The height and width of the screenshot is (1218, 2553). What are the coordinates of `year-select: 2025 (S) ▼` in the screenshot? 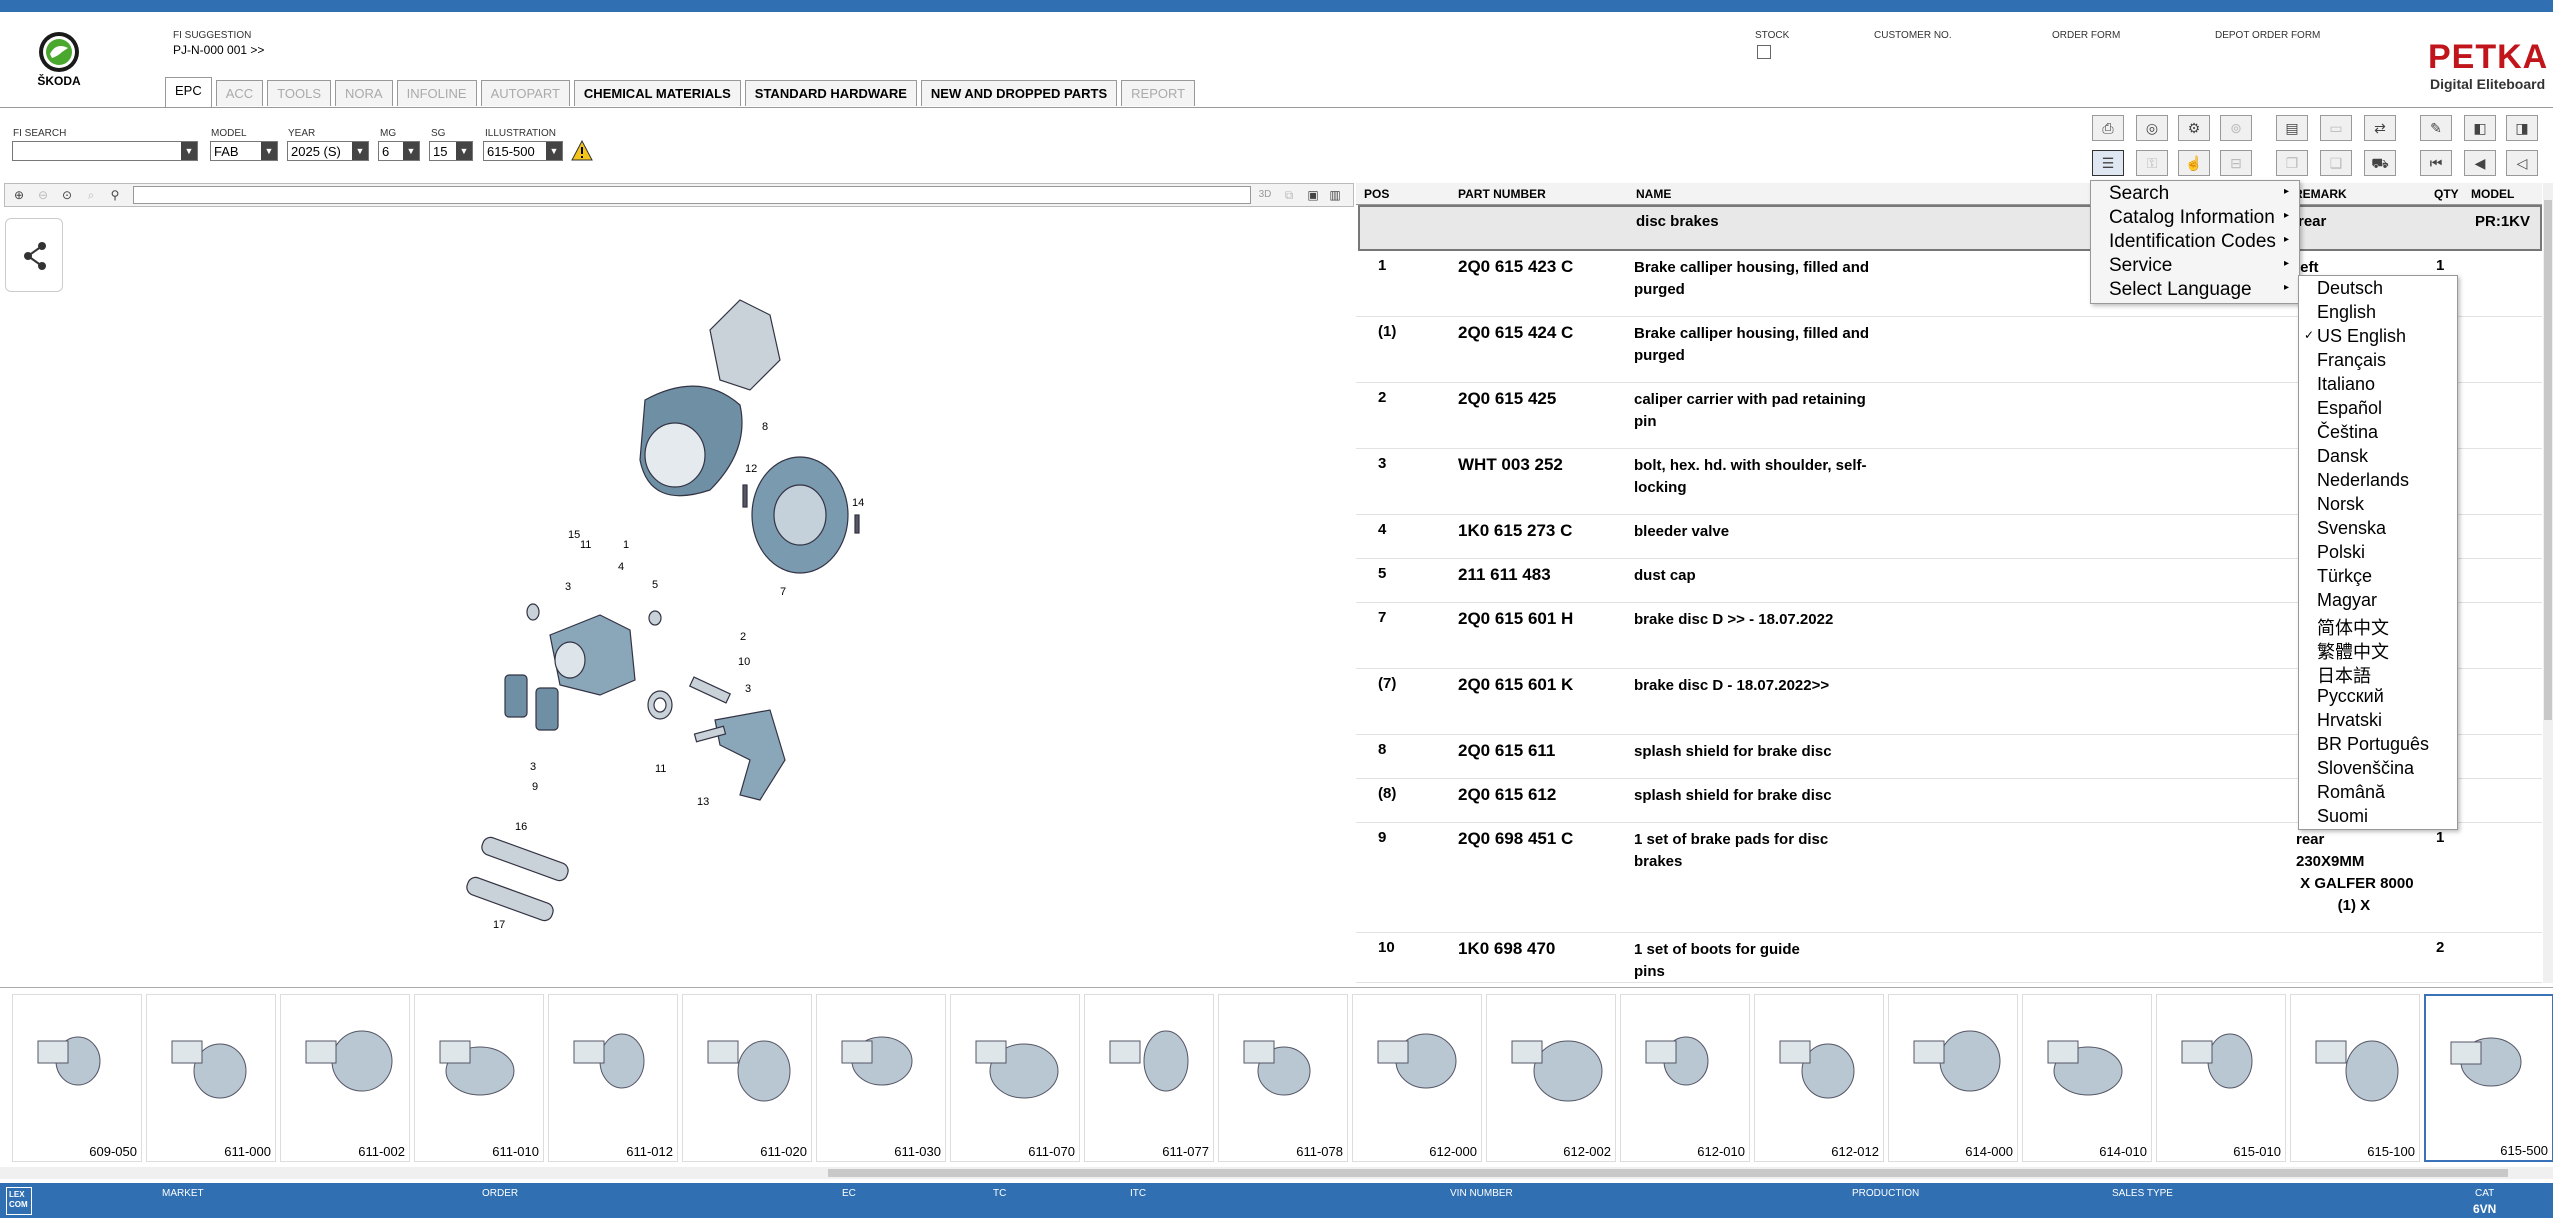 It's located at (328, 151).